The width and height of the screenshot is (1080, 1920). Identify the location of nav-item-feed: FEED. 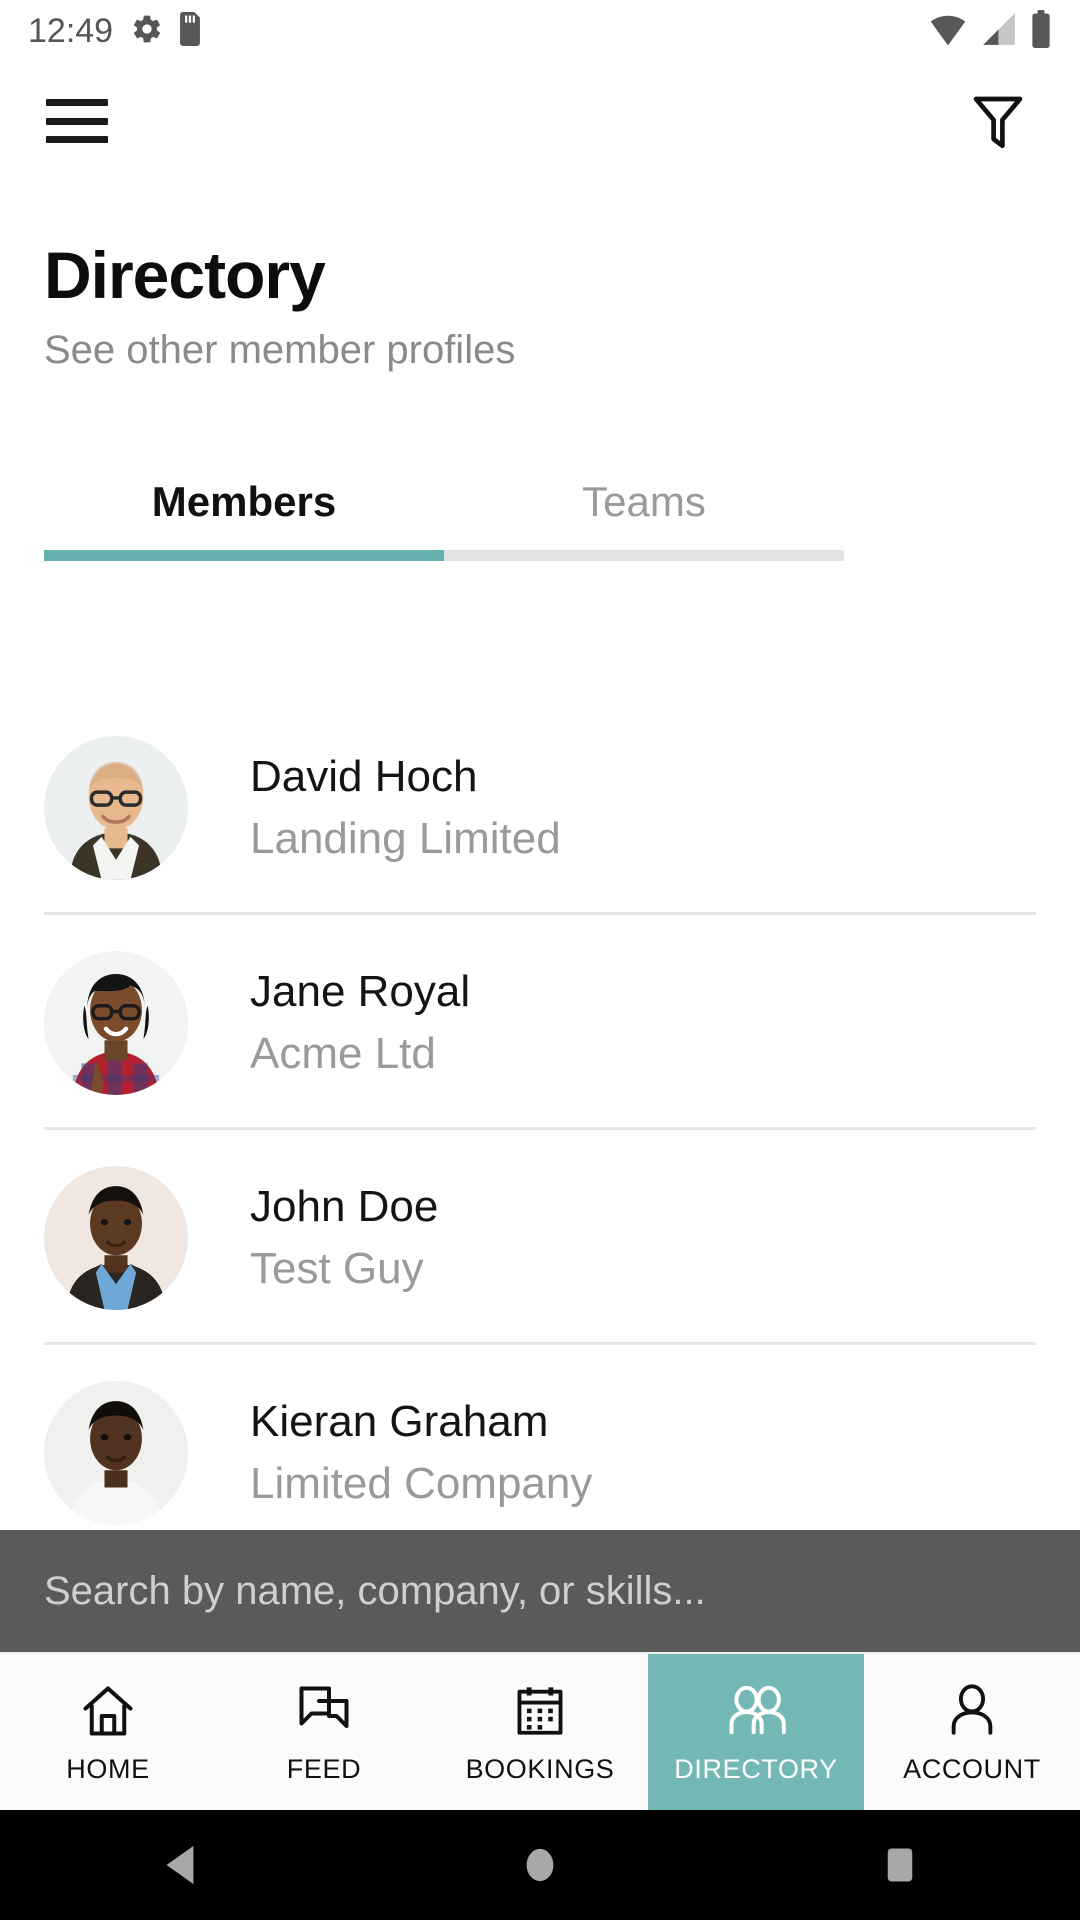
(324, 1732).